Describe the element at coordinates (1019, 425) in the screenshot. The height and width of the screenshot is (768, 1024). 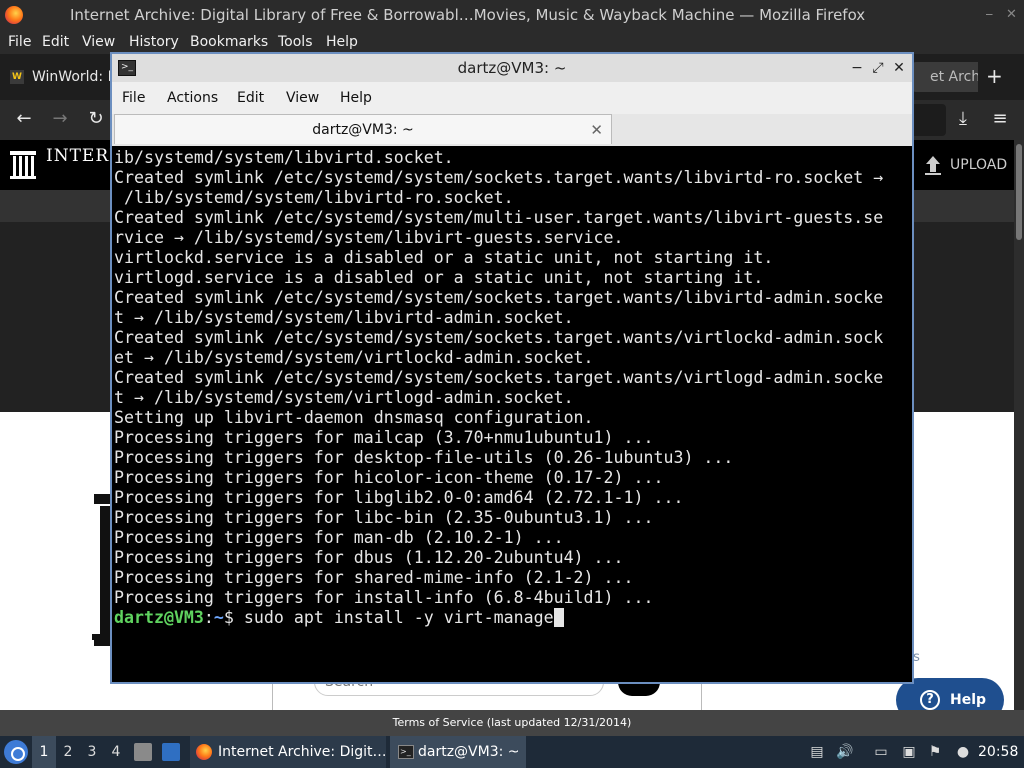
I see `page-scrollbar` at that location.